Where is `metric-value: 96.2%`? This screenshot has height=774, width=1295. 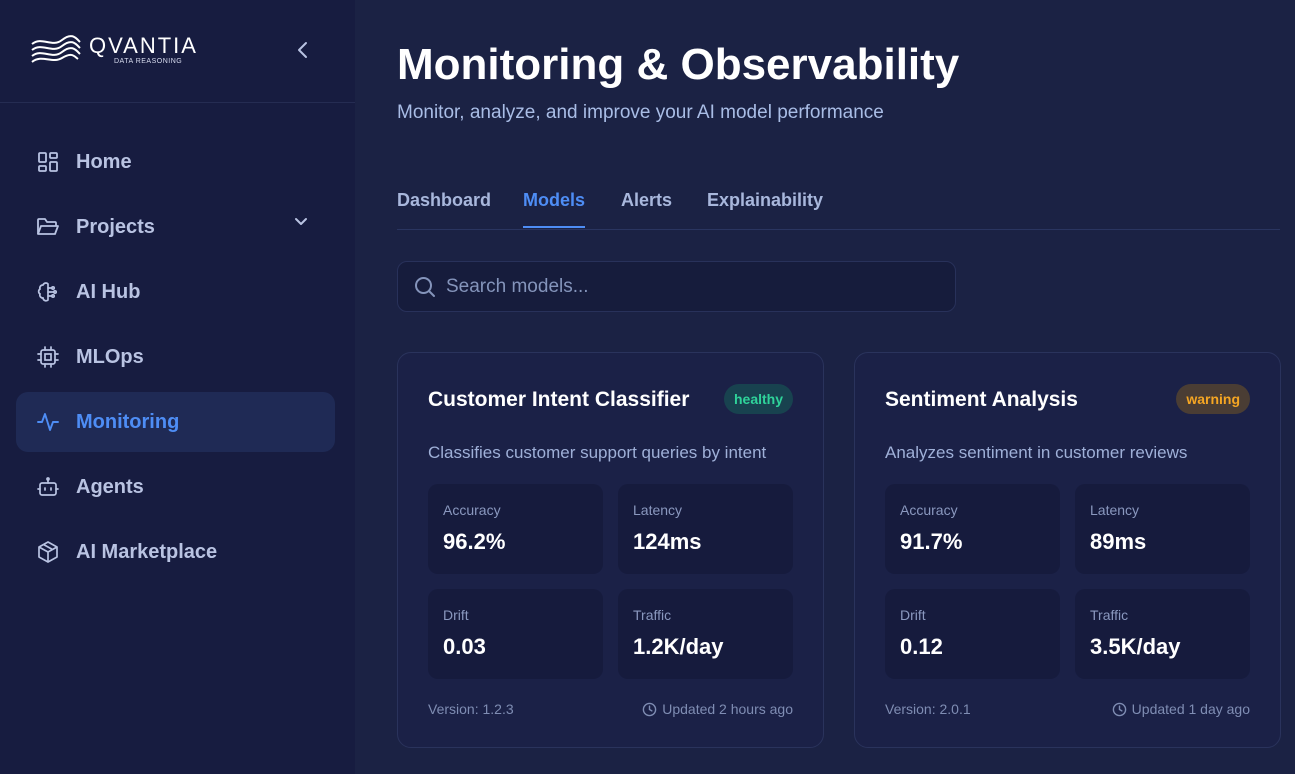 metric-value: 96.2% is located at coordinates (474, 541).